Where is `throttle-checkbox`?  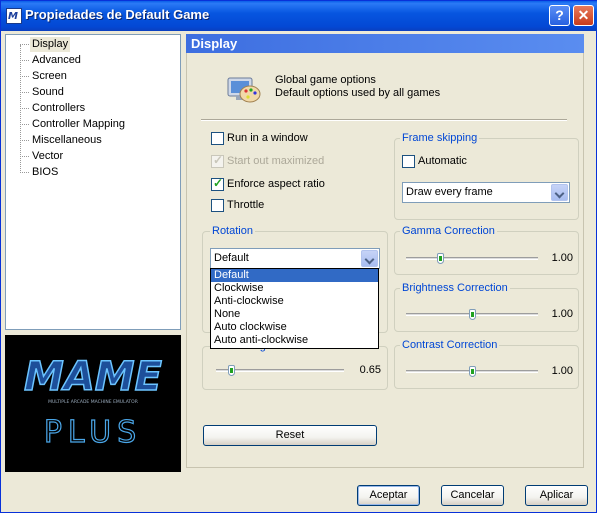
throttle-checkbox is located at coordinates (217, 205).